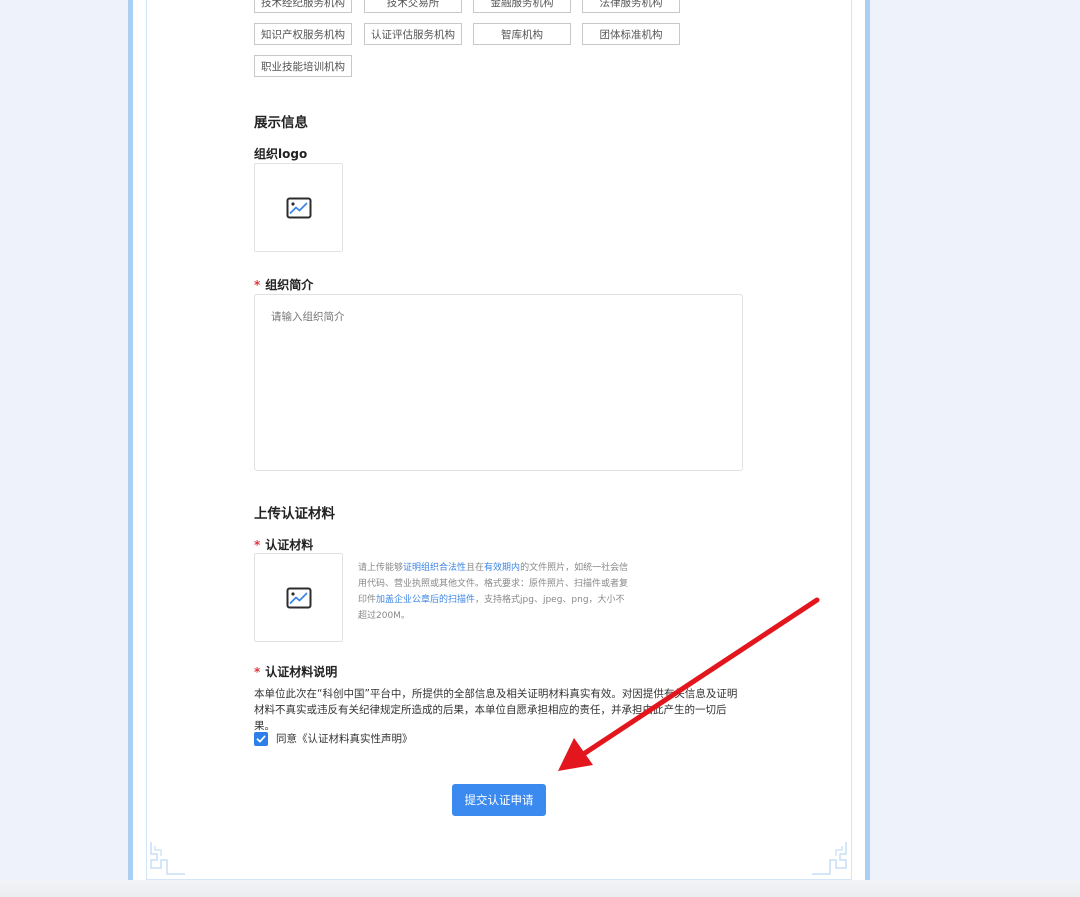  Describe the element at coordinates (435, 568) in the screenshot. I see `hint-highlight: 证明组织合法性` at that location.